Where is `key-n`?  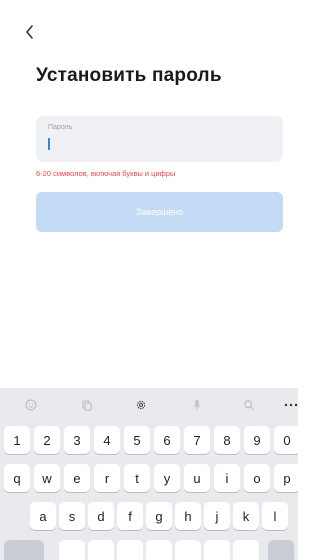
key-n is located at coordinates (217, 550).